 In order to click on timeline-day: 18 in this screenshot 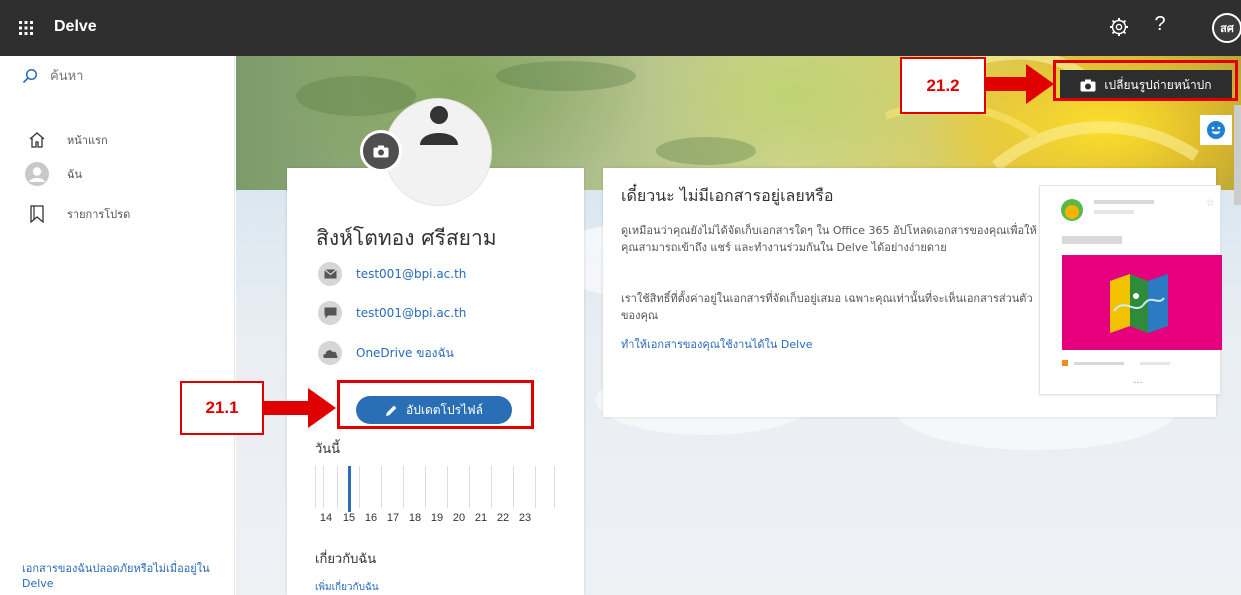, I will do `click(415, 518)`.